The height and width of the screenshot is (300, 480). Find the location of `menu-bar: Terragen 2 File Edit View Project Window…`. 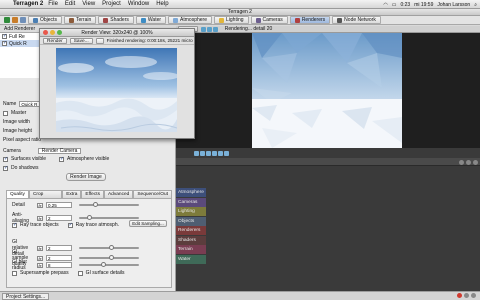

menu-bar: Terragen 2 File Edit View Project Window… is located at coordinates (240, 4).